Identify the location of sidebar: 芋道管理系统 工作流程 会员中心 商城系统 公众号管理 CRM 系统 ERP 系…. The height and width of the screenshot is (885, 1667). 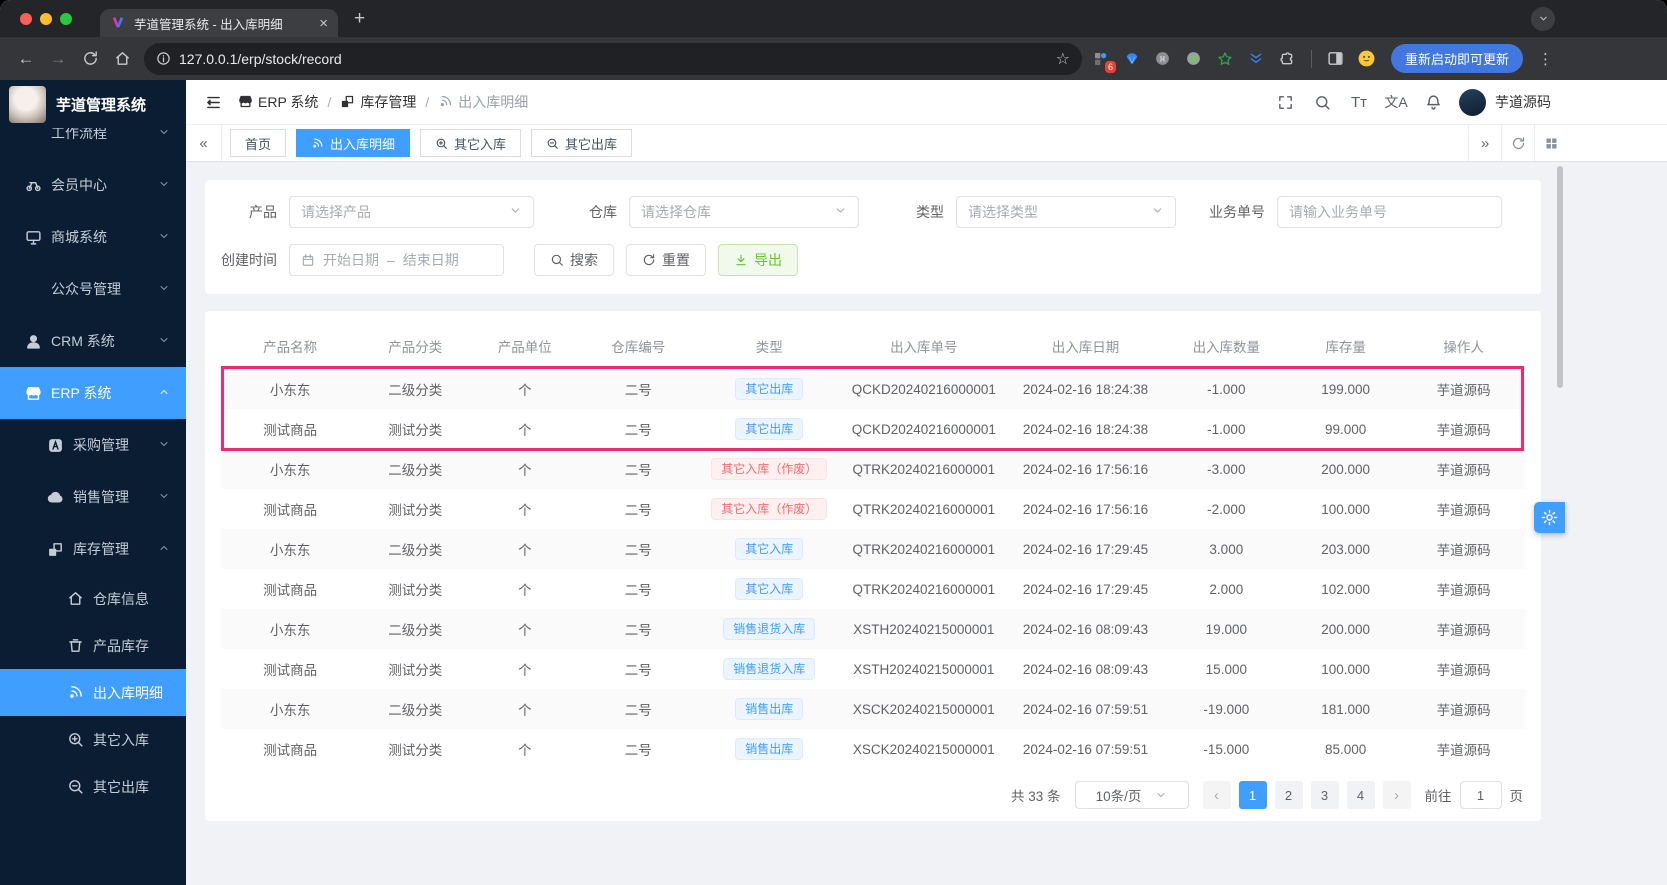
(93, 482).